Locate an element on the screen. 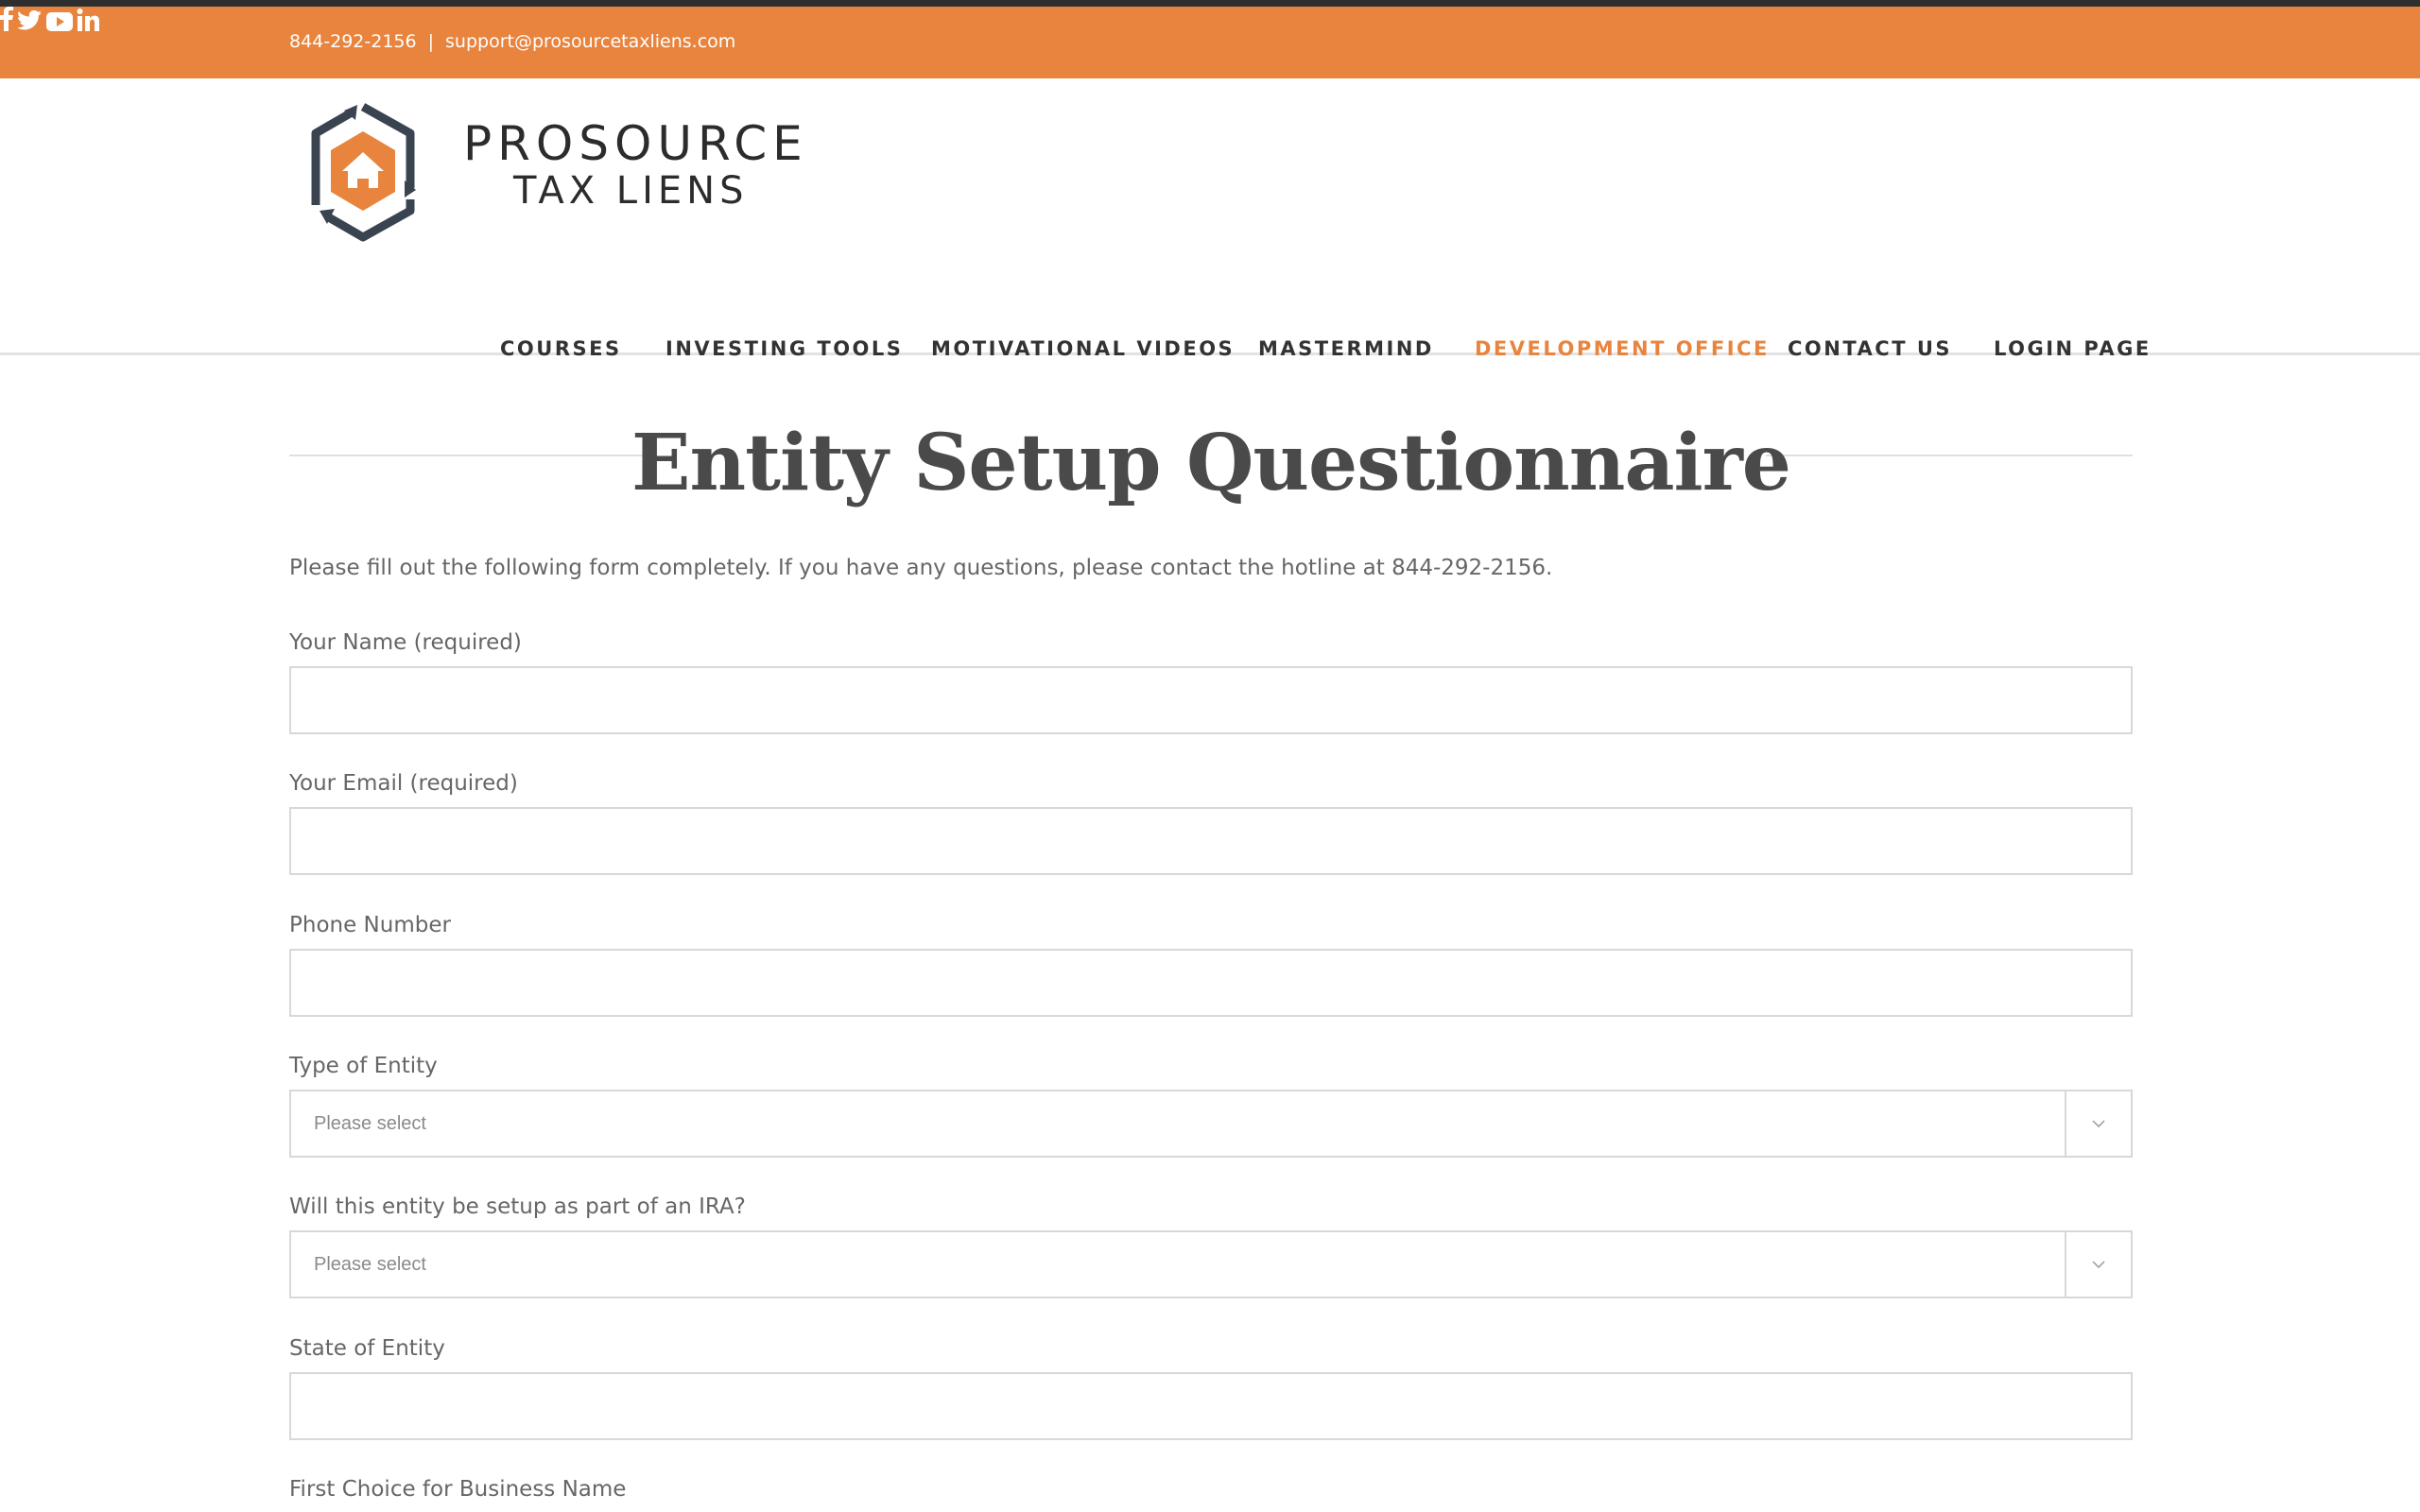  entity-type-dropdown-button is located at coordinates (2098, 1123).